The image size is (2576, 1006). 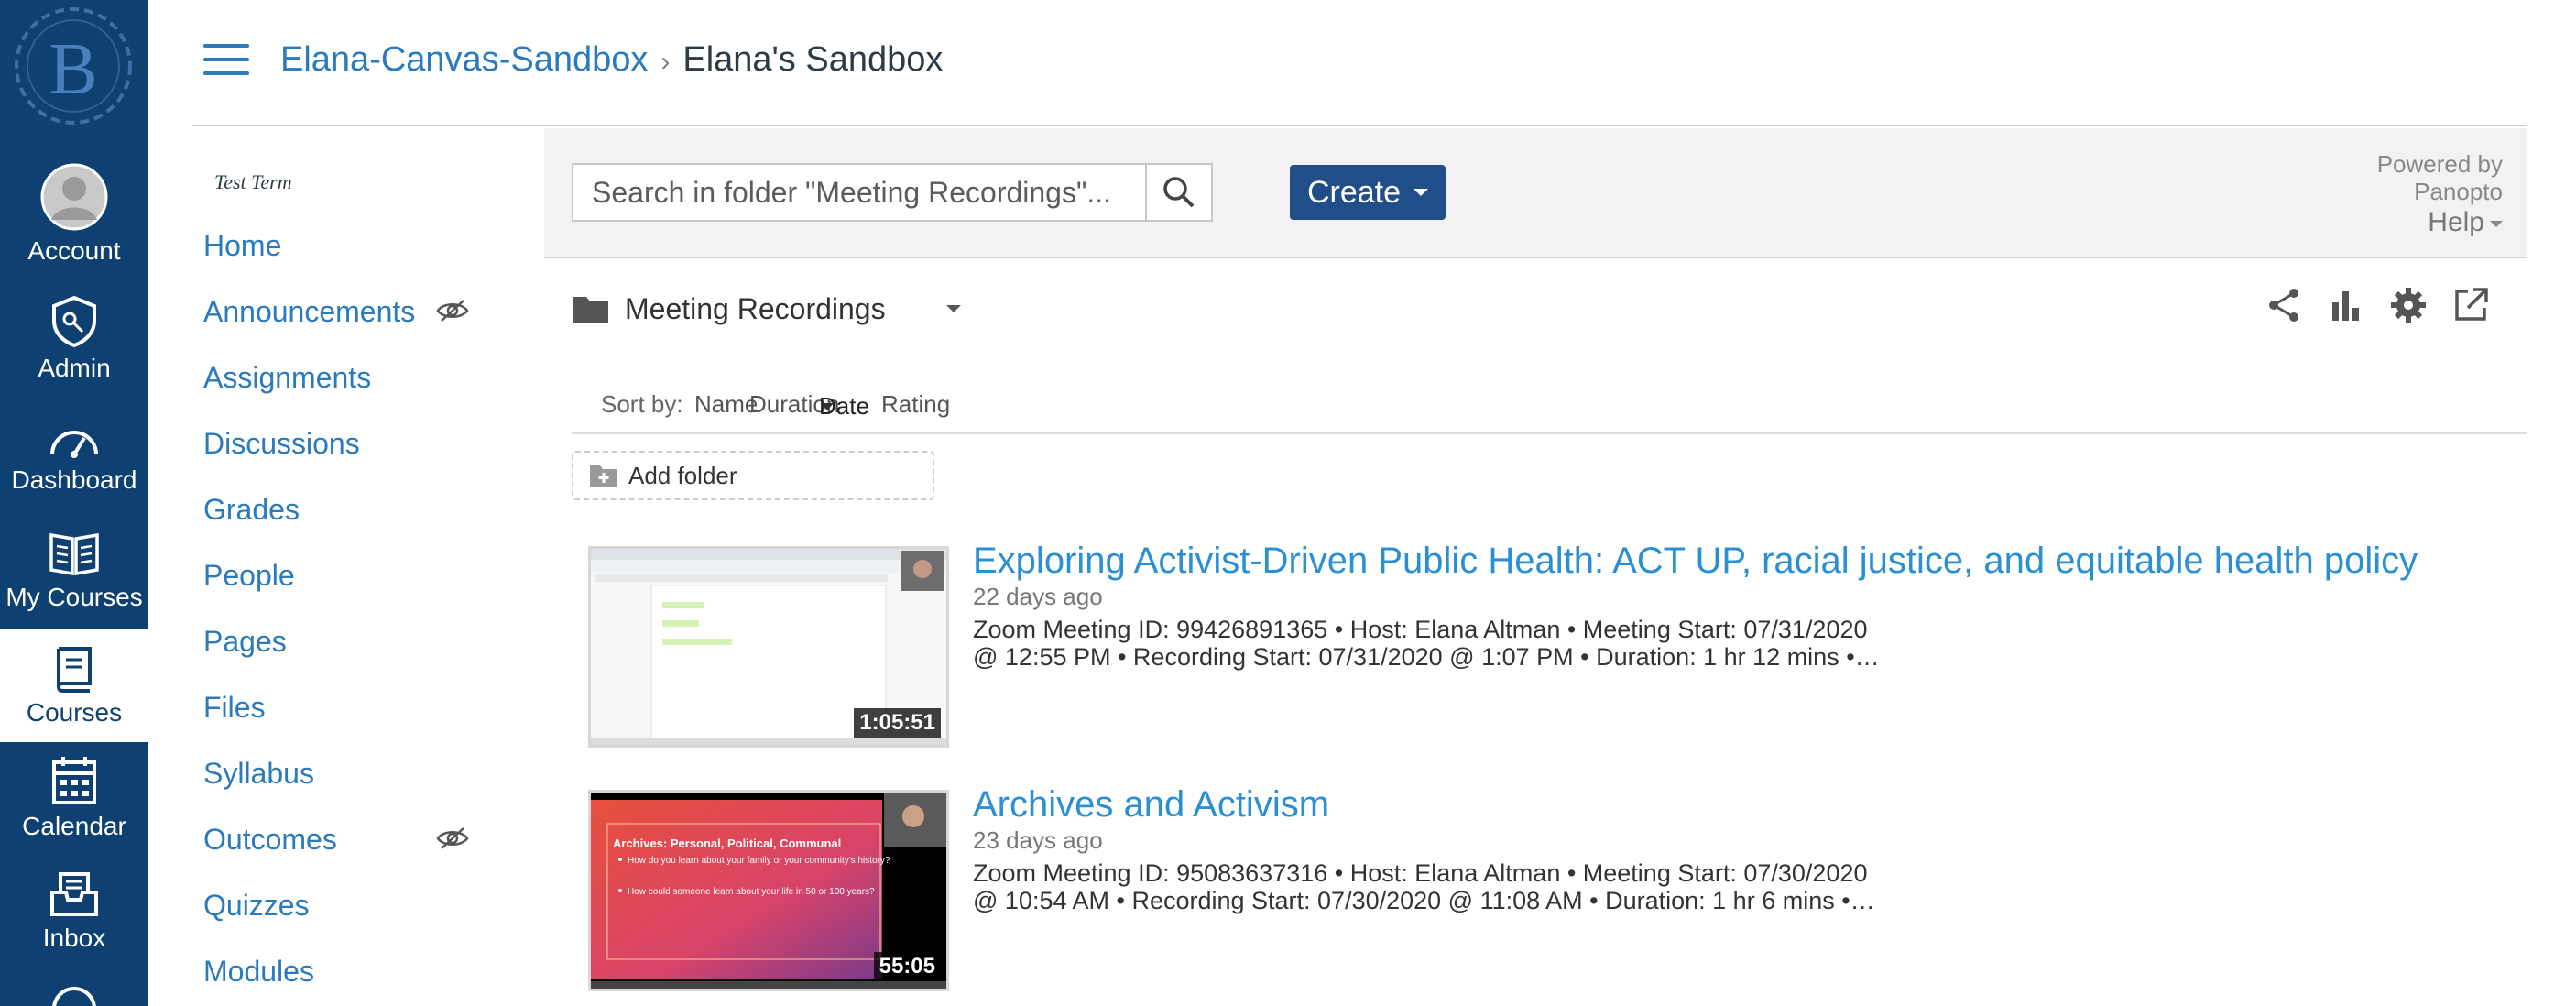 I want to click on powered-by-label: Powered by, so click(x=2440, y=164).